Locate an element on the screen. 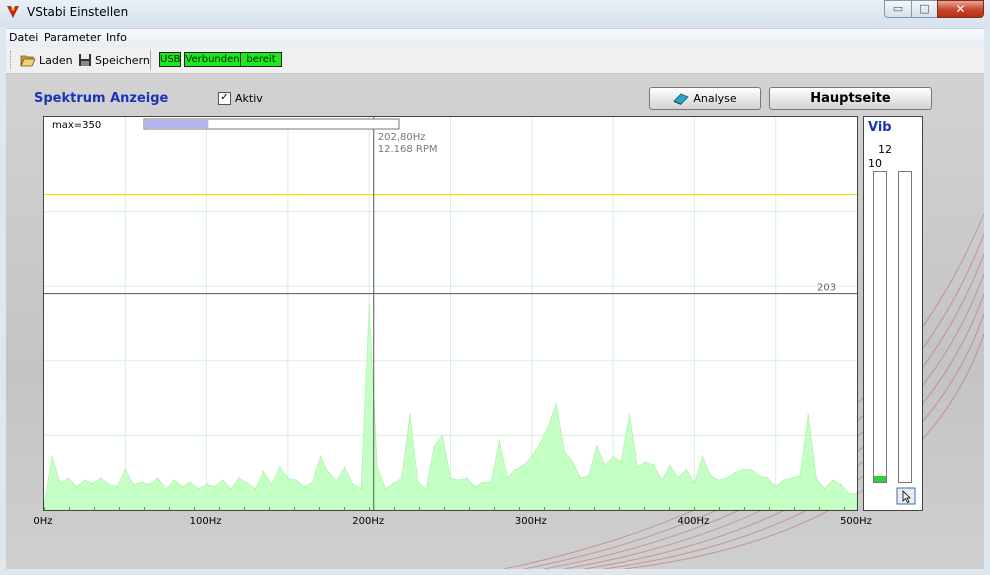 The image size is (990, 575). aktiv-label: Aktiv is located at coordinates (249, 98).